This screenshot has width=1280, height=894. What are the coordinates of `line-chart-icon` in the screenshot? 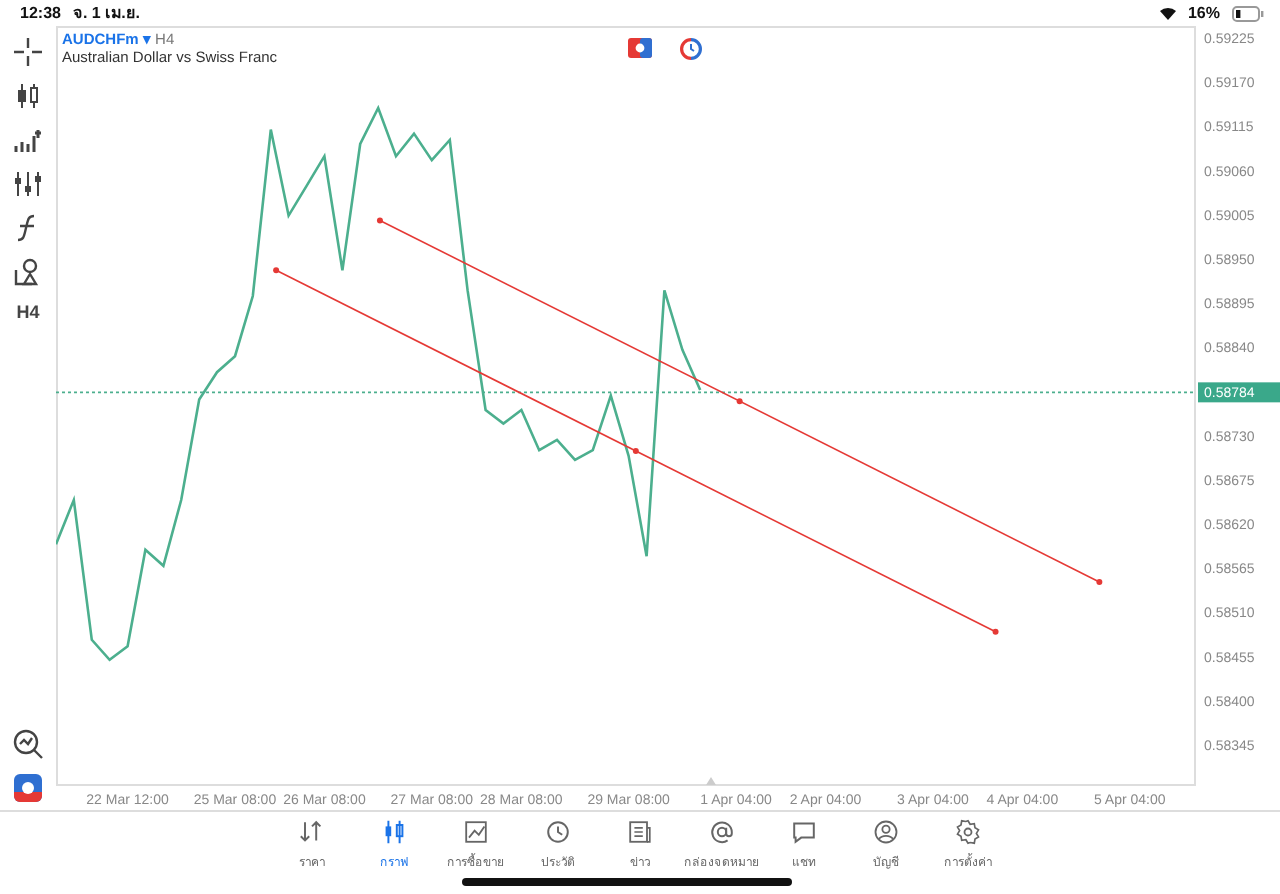 It's located at (476, 832).